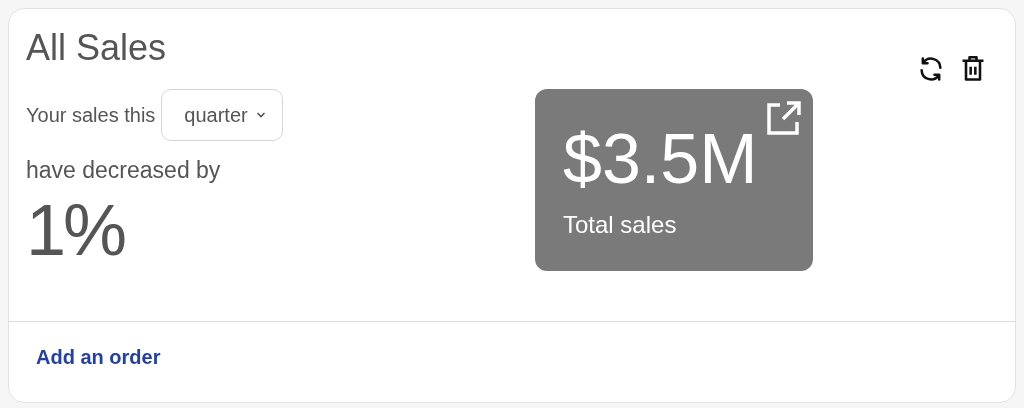 The image size is (1024, 408). What do you see at coordinates (96, 48) in the screenshot?
I see `card-title: All Sales` at bounding box center [96, 48].